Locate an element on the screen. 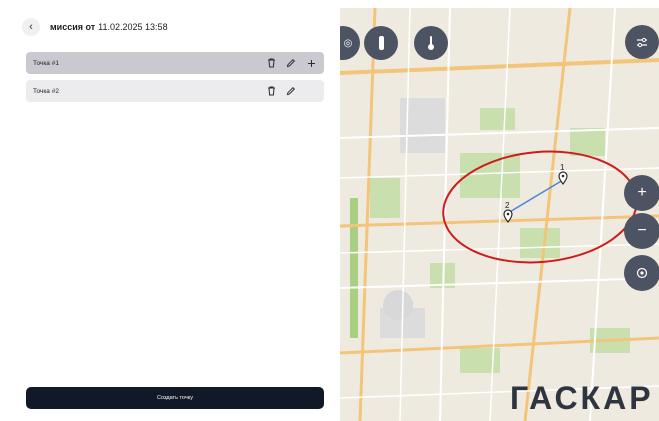 The image size is (659, 421). marker-label-1: 1 is located at coordinates (562, 167).